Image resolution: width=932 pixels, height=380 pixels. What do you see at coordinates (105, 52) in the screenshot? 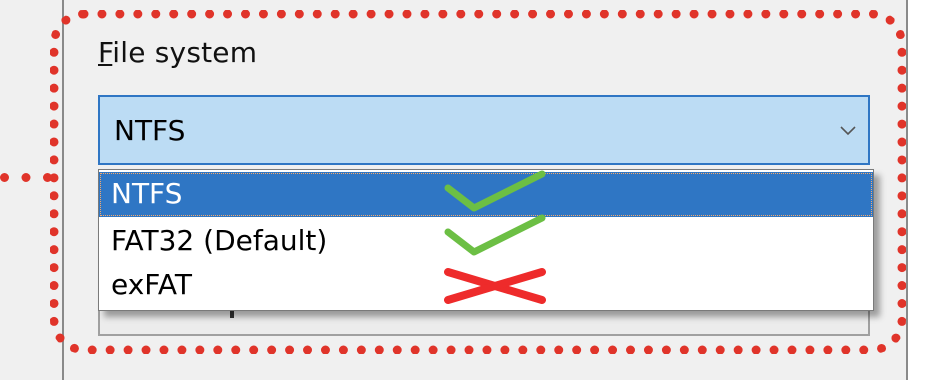
I see `label-mnemonic: F` at bounding box center [105, 52].